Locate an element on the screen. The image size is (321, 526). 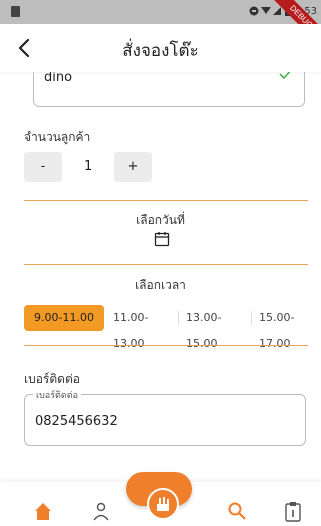
time-label: เลือกเวลา is located at coordinates (160, 285).